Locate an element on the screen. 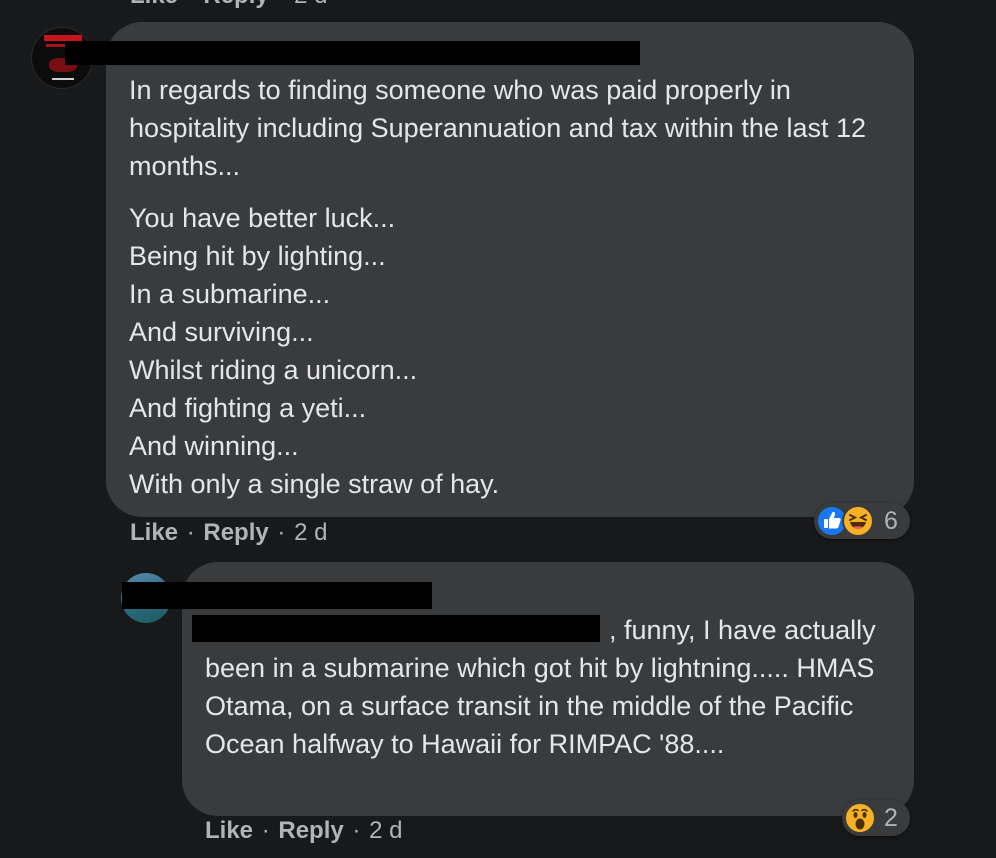  haha-icon is located at coordinates (858, 521).